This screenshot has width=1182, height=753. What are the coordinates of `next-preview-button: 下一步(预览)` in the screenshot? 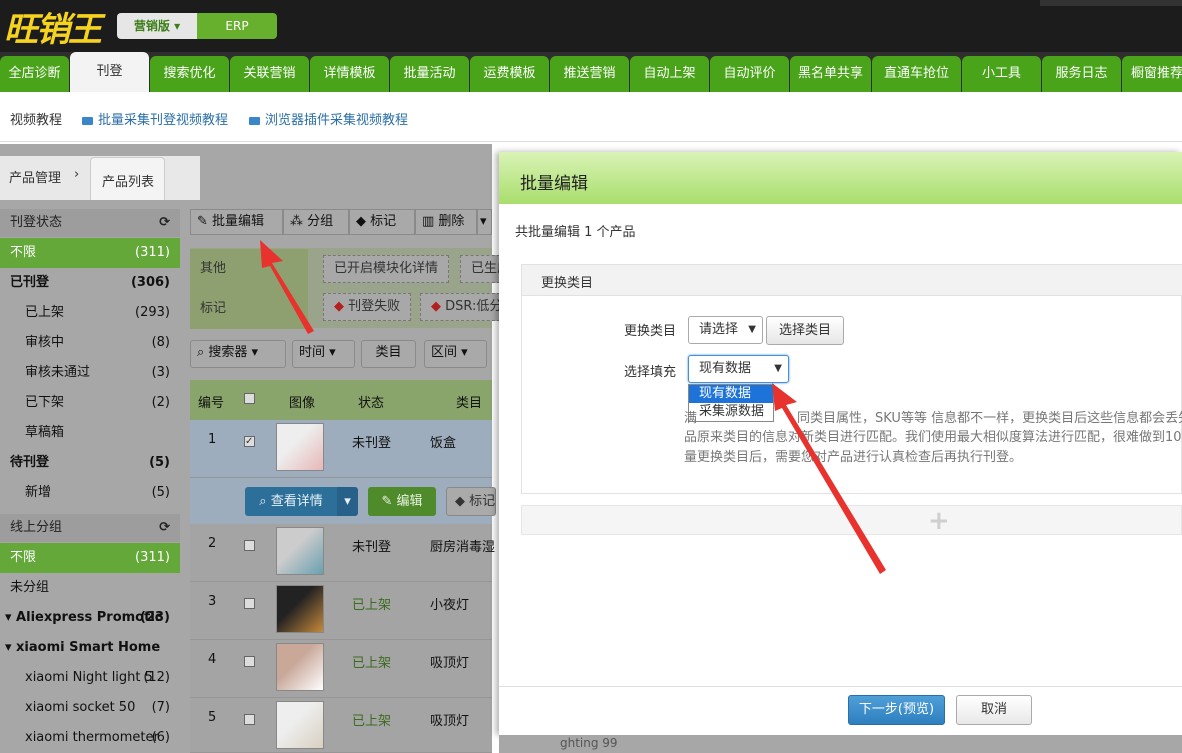 It's located at (896, 710).